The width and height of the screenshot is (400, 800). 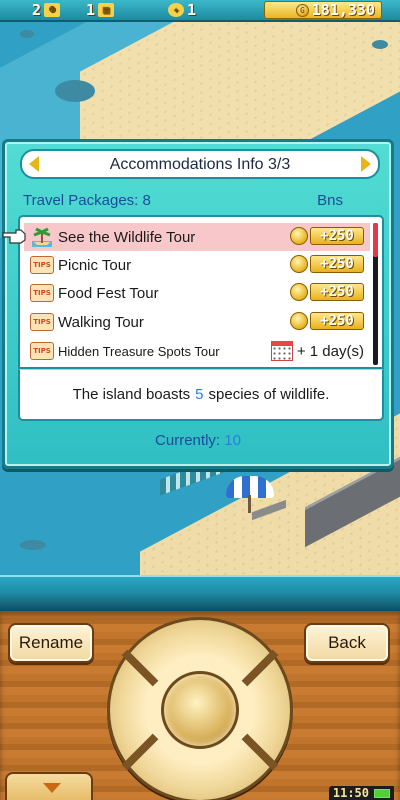 I want to click on dpad-down-left, so click(x=140, y=752).